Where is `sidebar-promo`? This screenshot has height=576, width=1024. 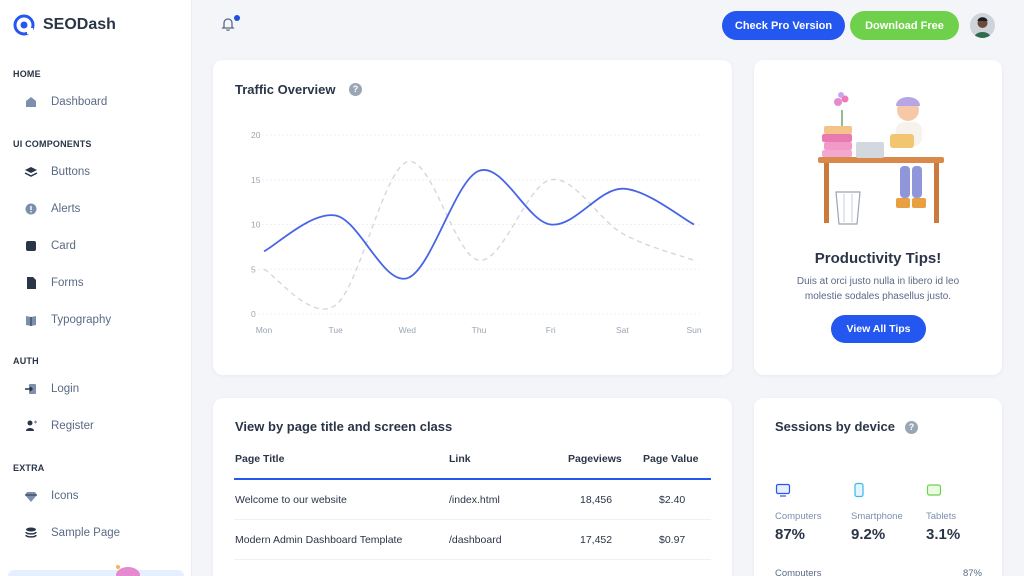
sidebar-promo is located at coordinates (96, 573).